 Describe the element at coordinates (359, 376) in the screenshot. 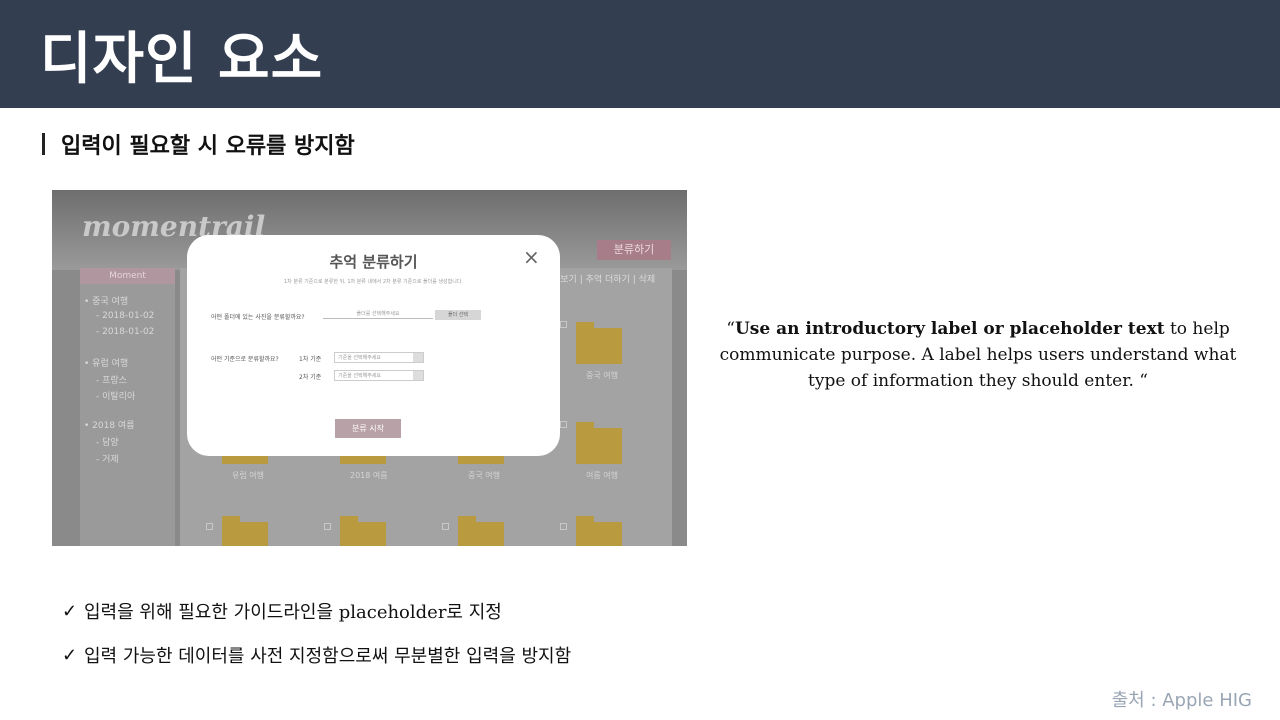

I see `criteria2-placeholder: 기준을 선택해주세요` at that location.